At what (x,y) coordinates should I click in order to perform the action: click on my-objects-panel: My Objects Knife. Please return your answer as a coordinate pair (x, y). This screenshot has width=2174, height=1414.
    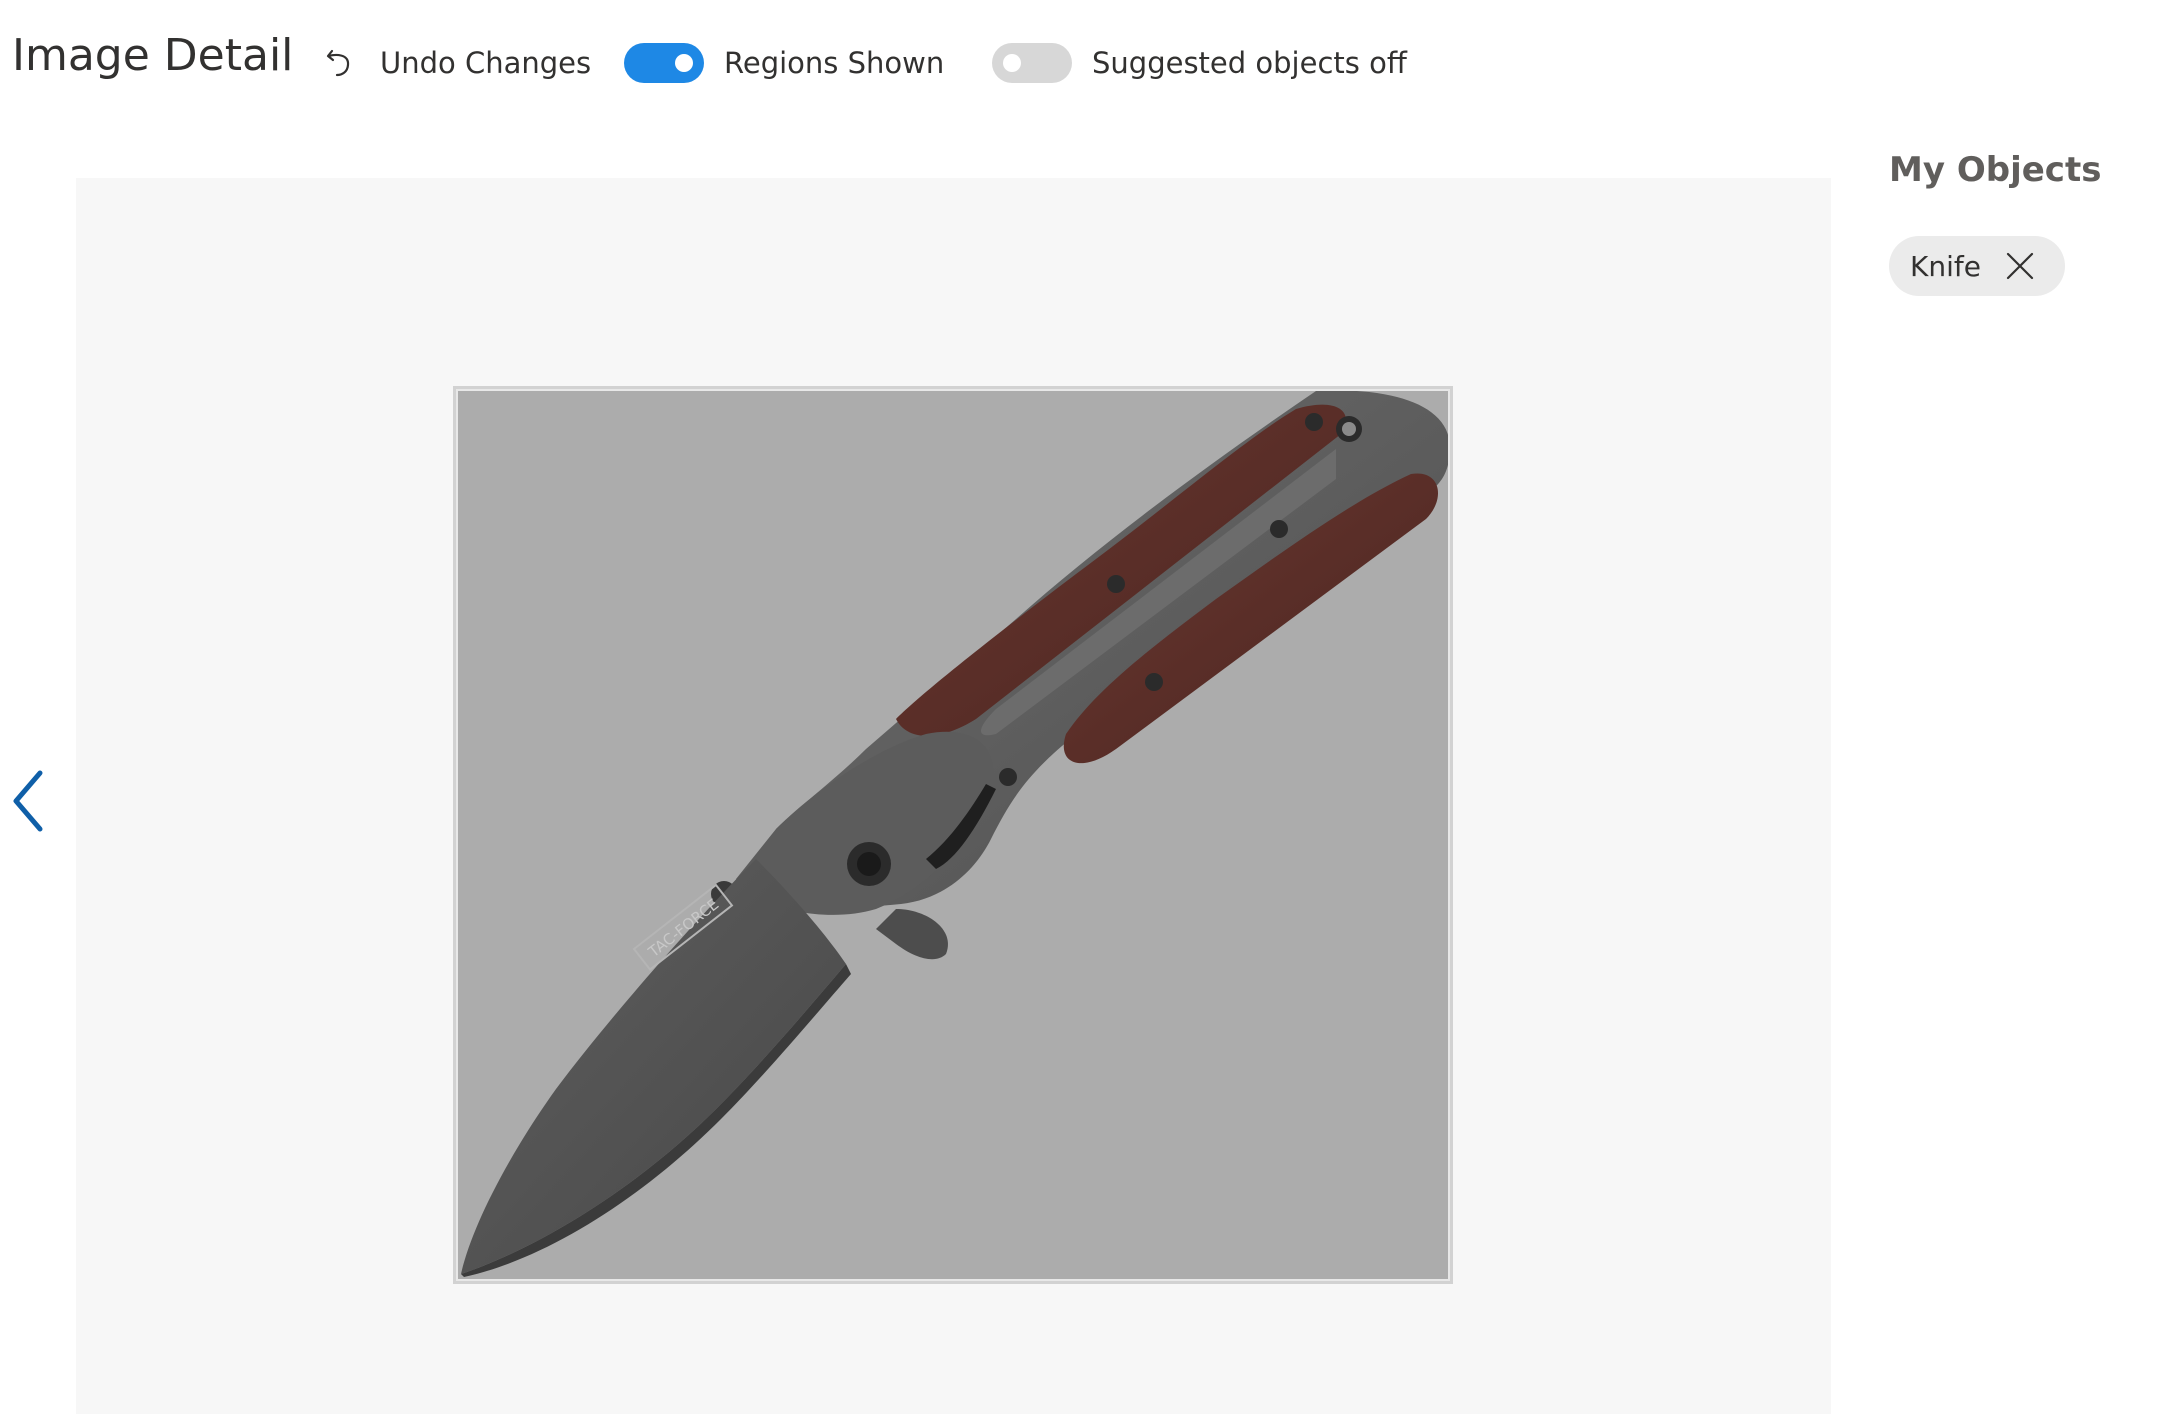
    Looking at the image, I should click on (2024, 250).